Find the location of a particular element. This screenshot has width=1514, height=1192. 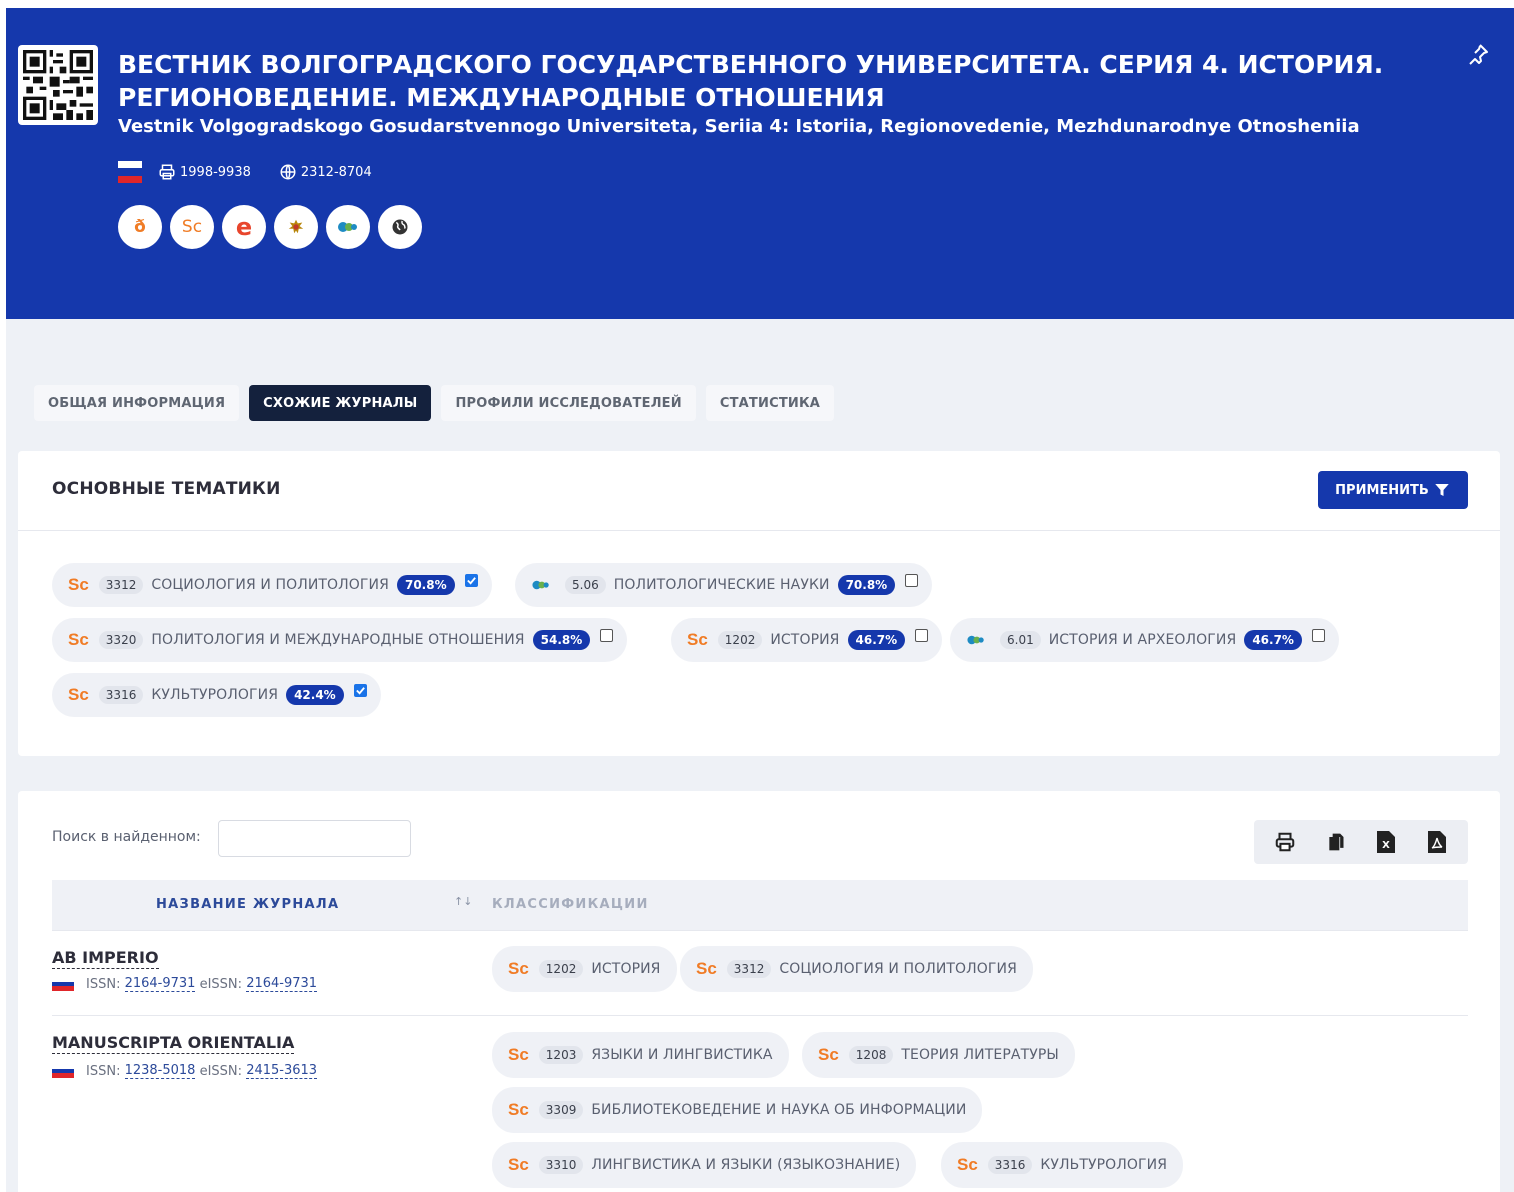

tab-general-info: ОБЩАЯ ИНФОРМАЦИЯ is located at coordinates (137, 403).